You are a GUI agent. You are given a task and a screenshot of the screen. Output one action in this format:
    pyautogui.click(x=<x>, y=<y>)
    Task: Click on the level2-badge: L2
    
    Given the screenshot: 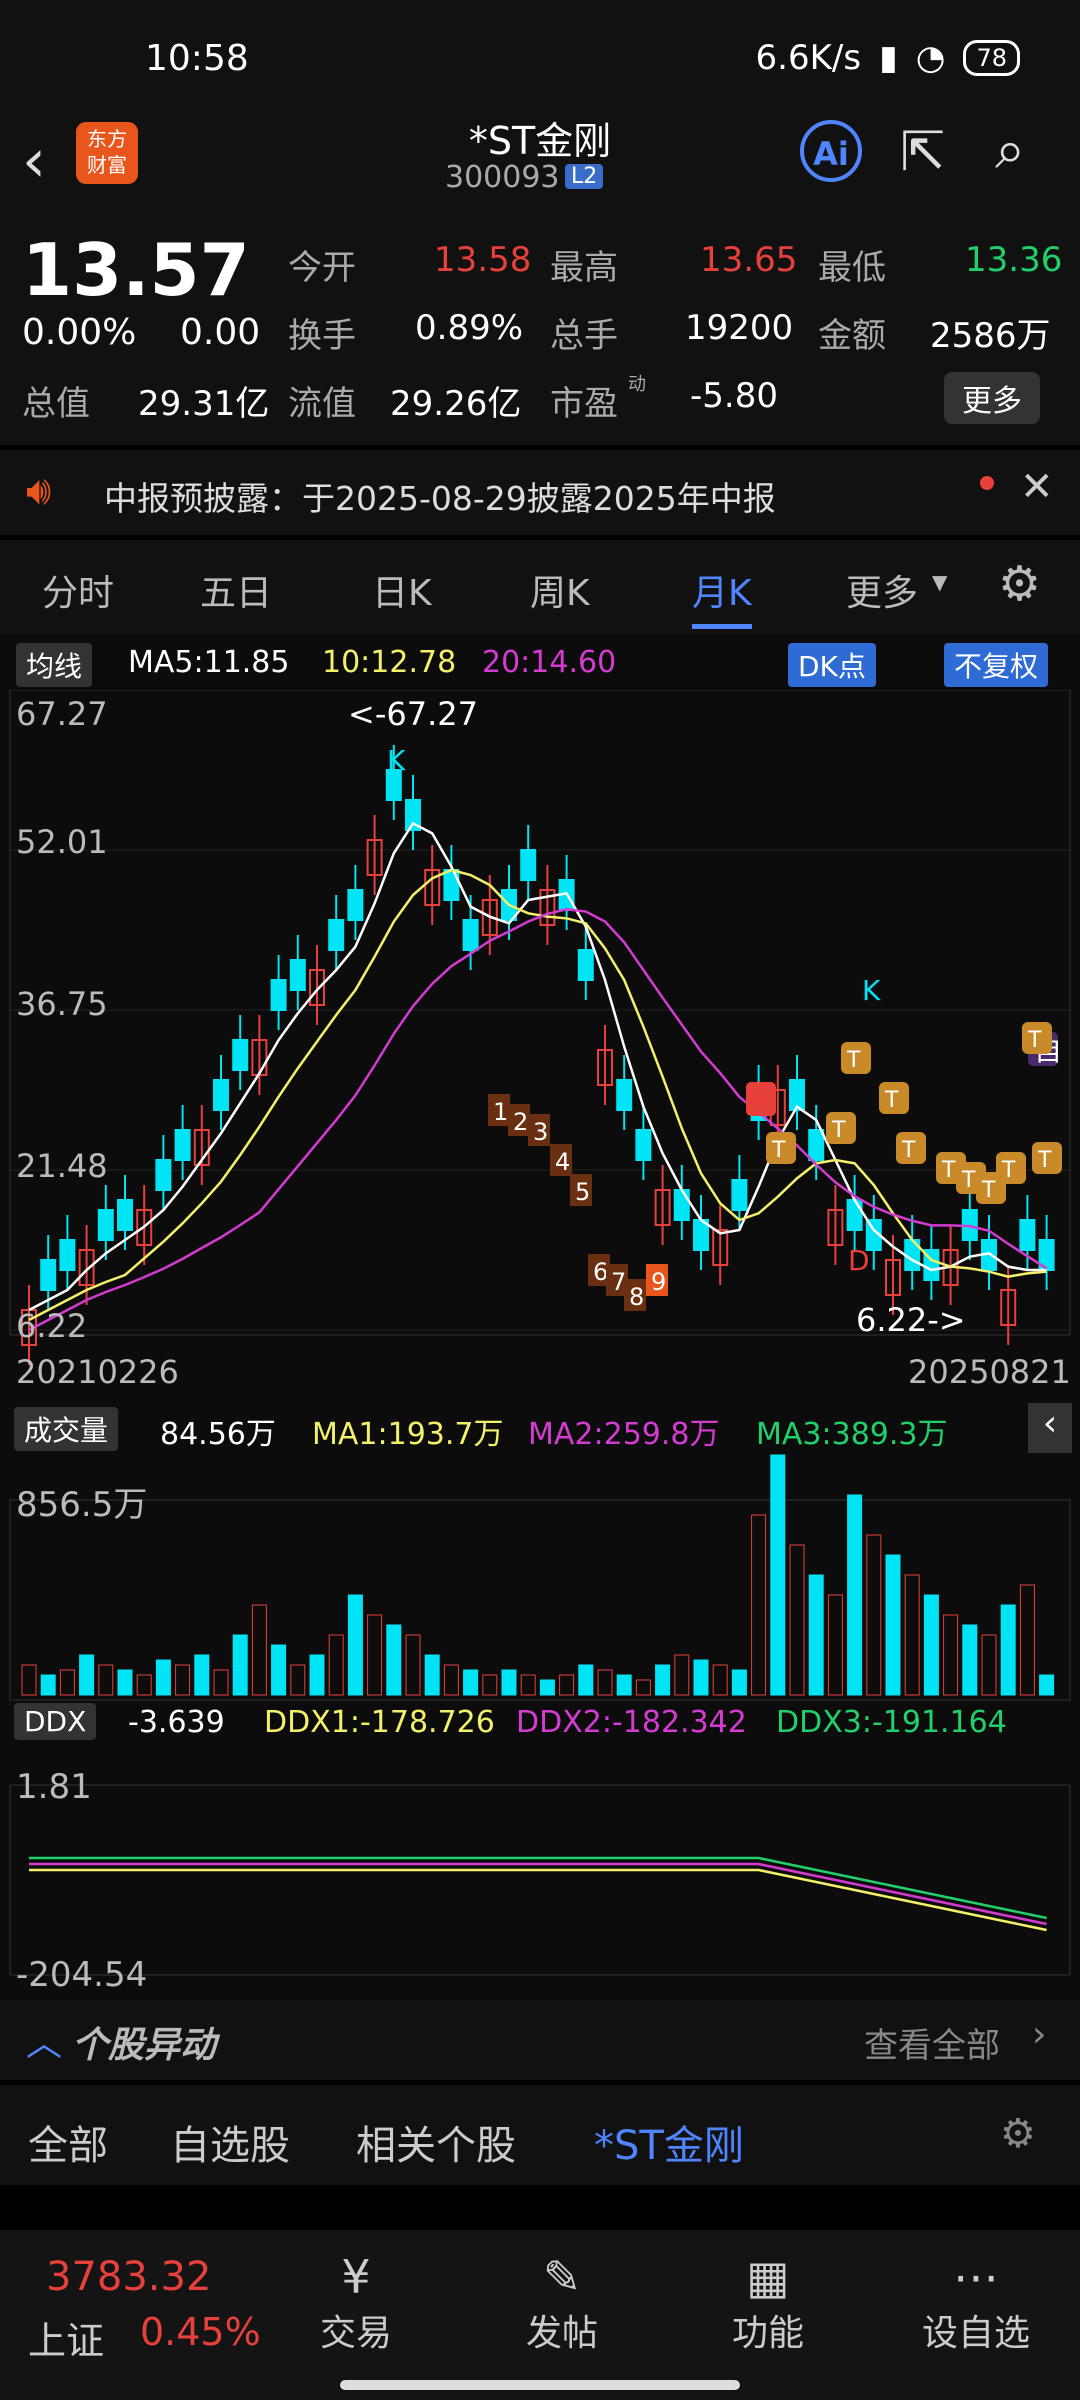 What is the action you would take?
    pyautogui.click(x=584, y=176)
    